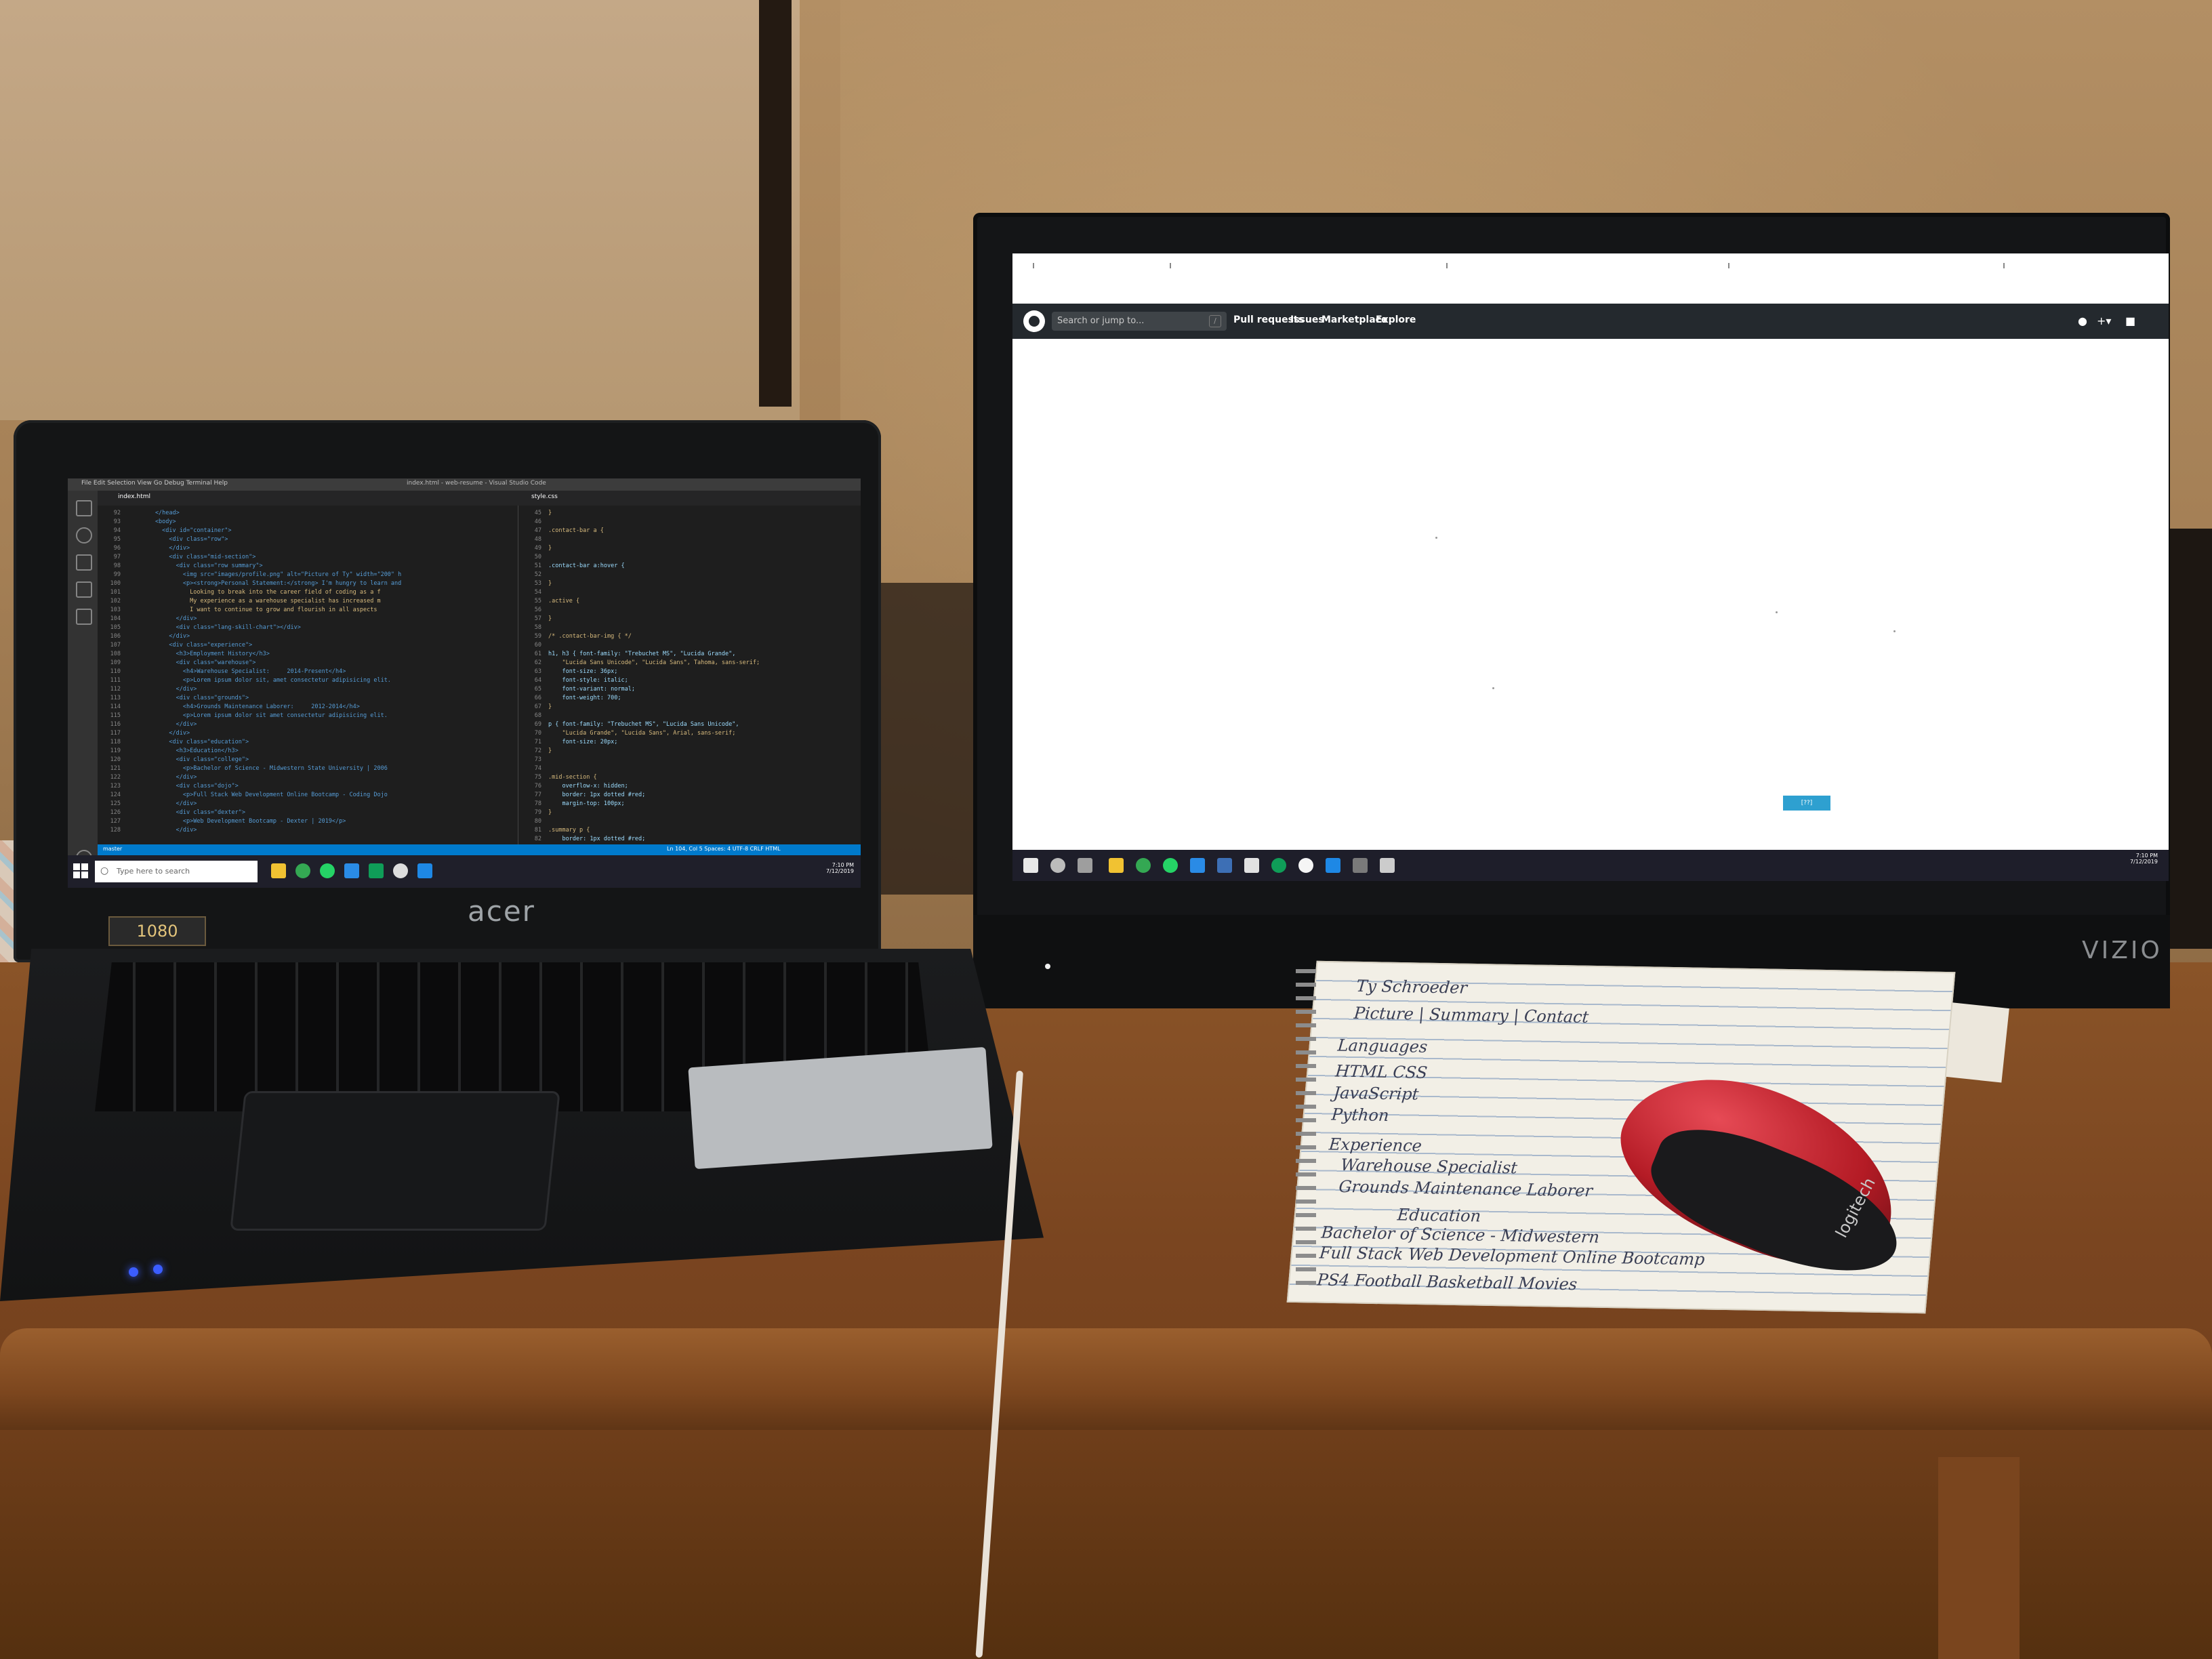  I want to click on desk-leg, so click(1979, 1558).